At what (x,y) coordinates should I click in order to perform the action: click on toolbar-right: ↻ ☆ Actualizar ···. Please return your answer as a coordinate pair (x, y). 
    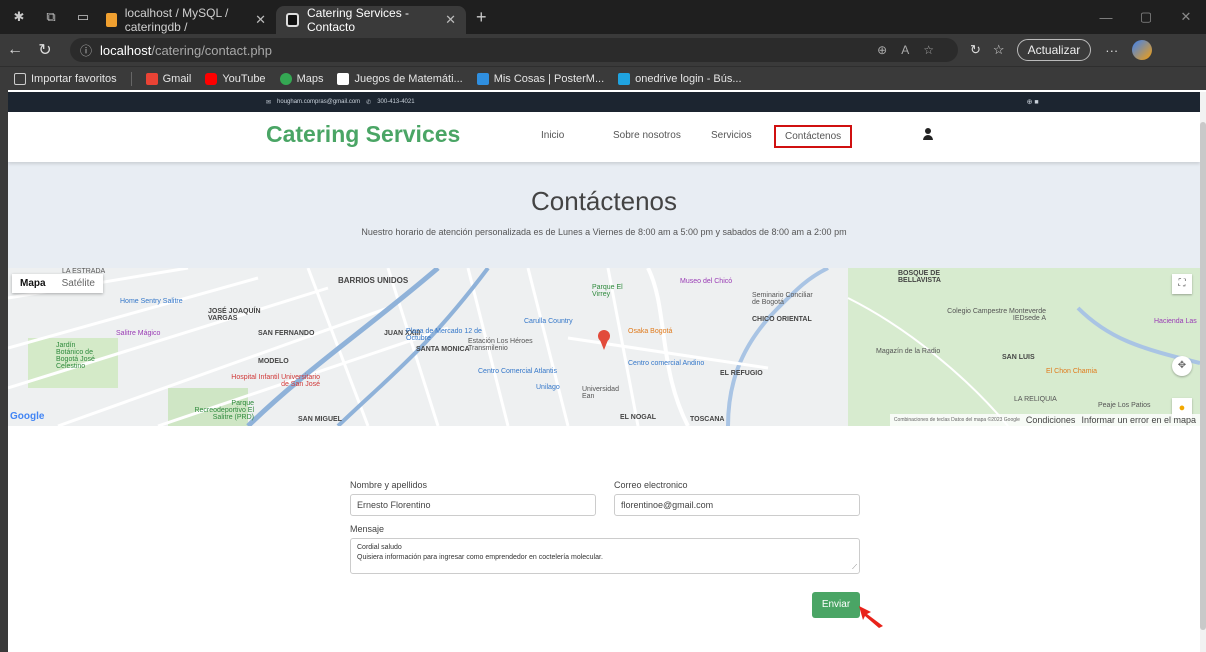
    Looking at the image, I should click on (1061, 50).